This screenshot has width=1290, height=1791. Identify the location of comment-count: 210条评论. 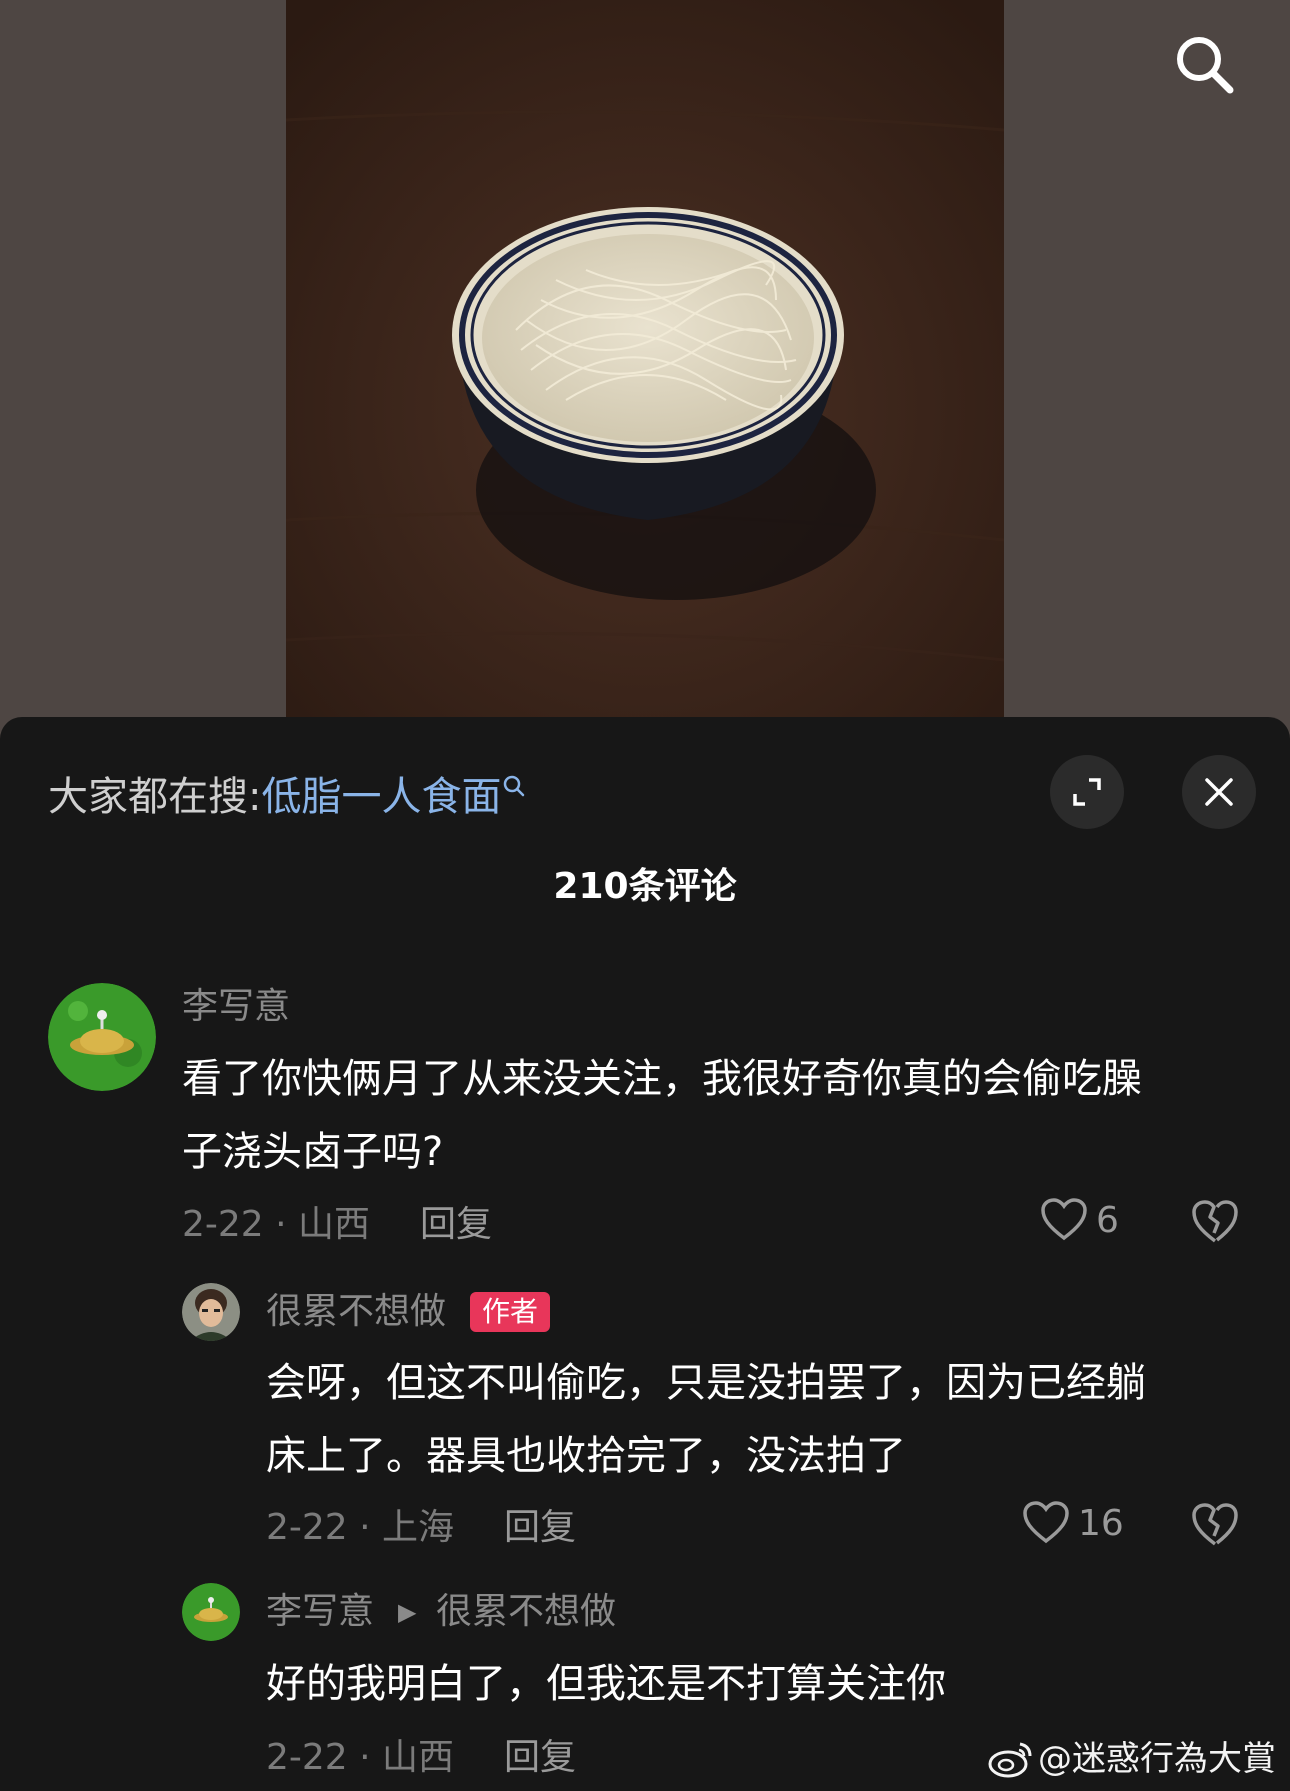
(645, 886).